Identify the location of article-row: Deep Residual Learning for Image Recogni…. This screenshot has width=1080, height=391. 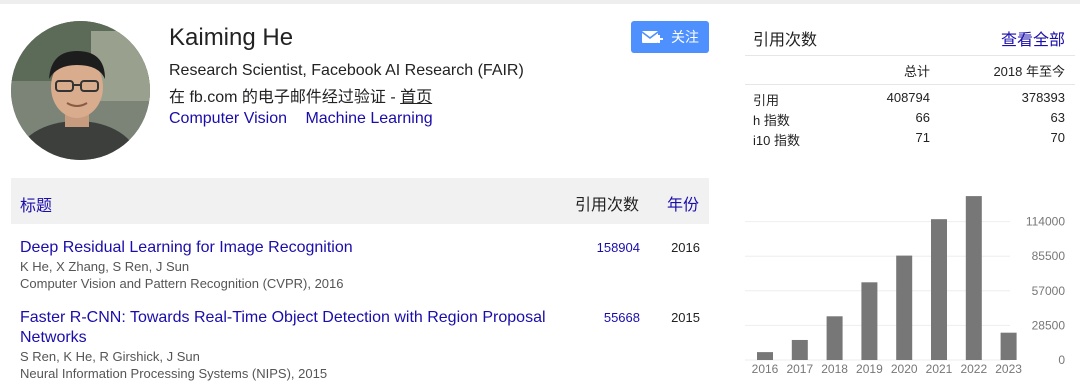
(365, 265).